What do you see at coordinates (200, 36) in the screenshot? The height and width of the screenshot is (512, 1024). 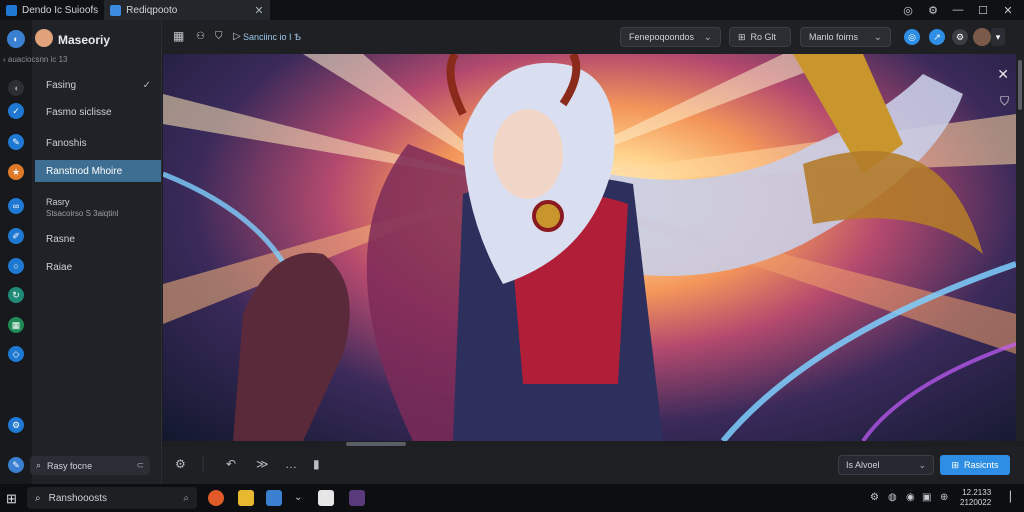 I see `users-icon: ⚇` at bounding box center [200, 36].